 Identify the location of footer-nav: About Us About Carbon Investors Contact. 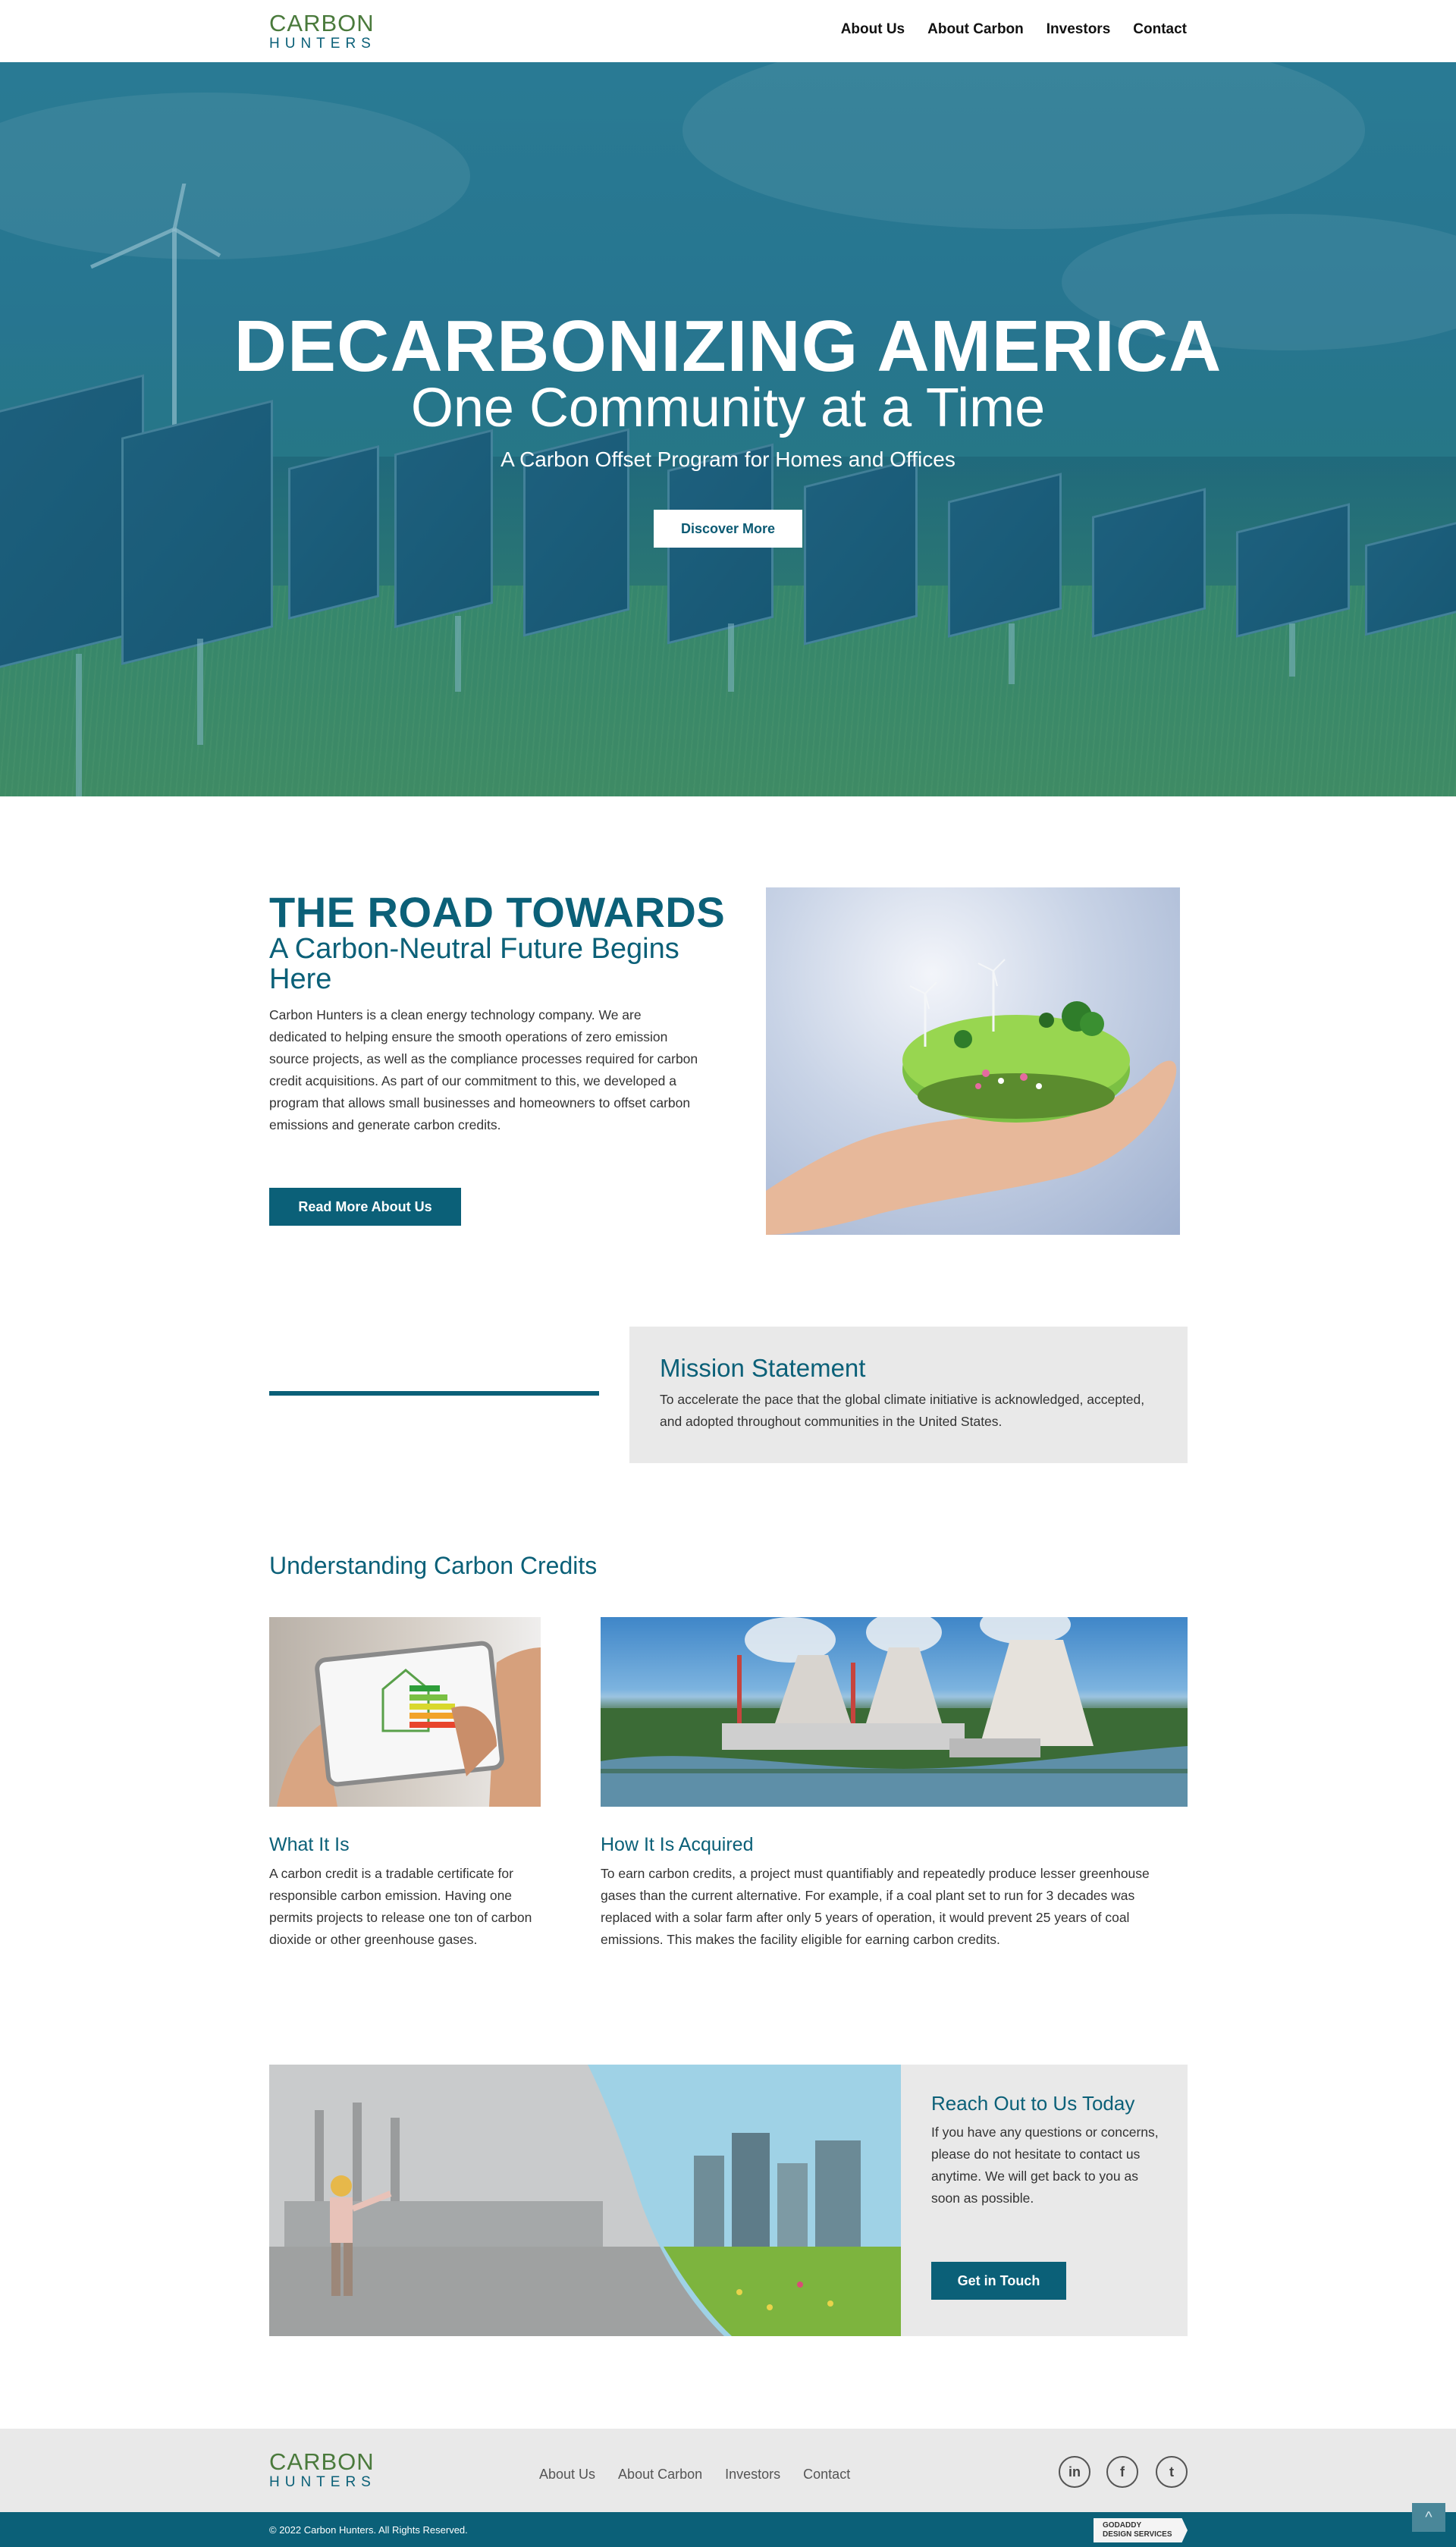
(694, 2475).